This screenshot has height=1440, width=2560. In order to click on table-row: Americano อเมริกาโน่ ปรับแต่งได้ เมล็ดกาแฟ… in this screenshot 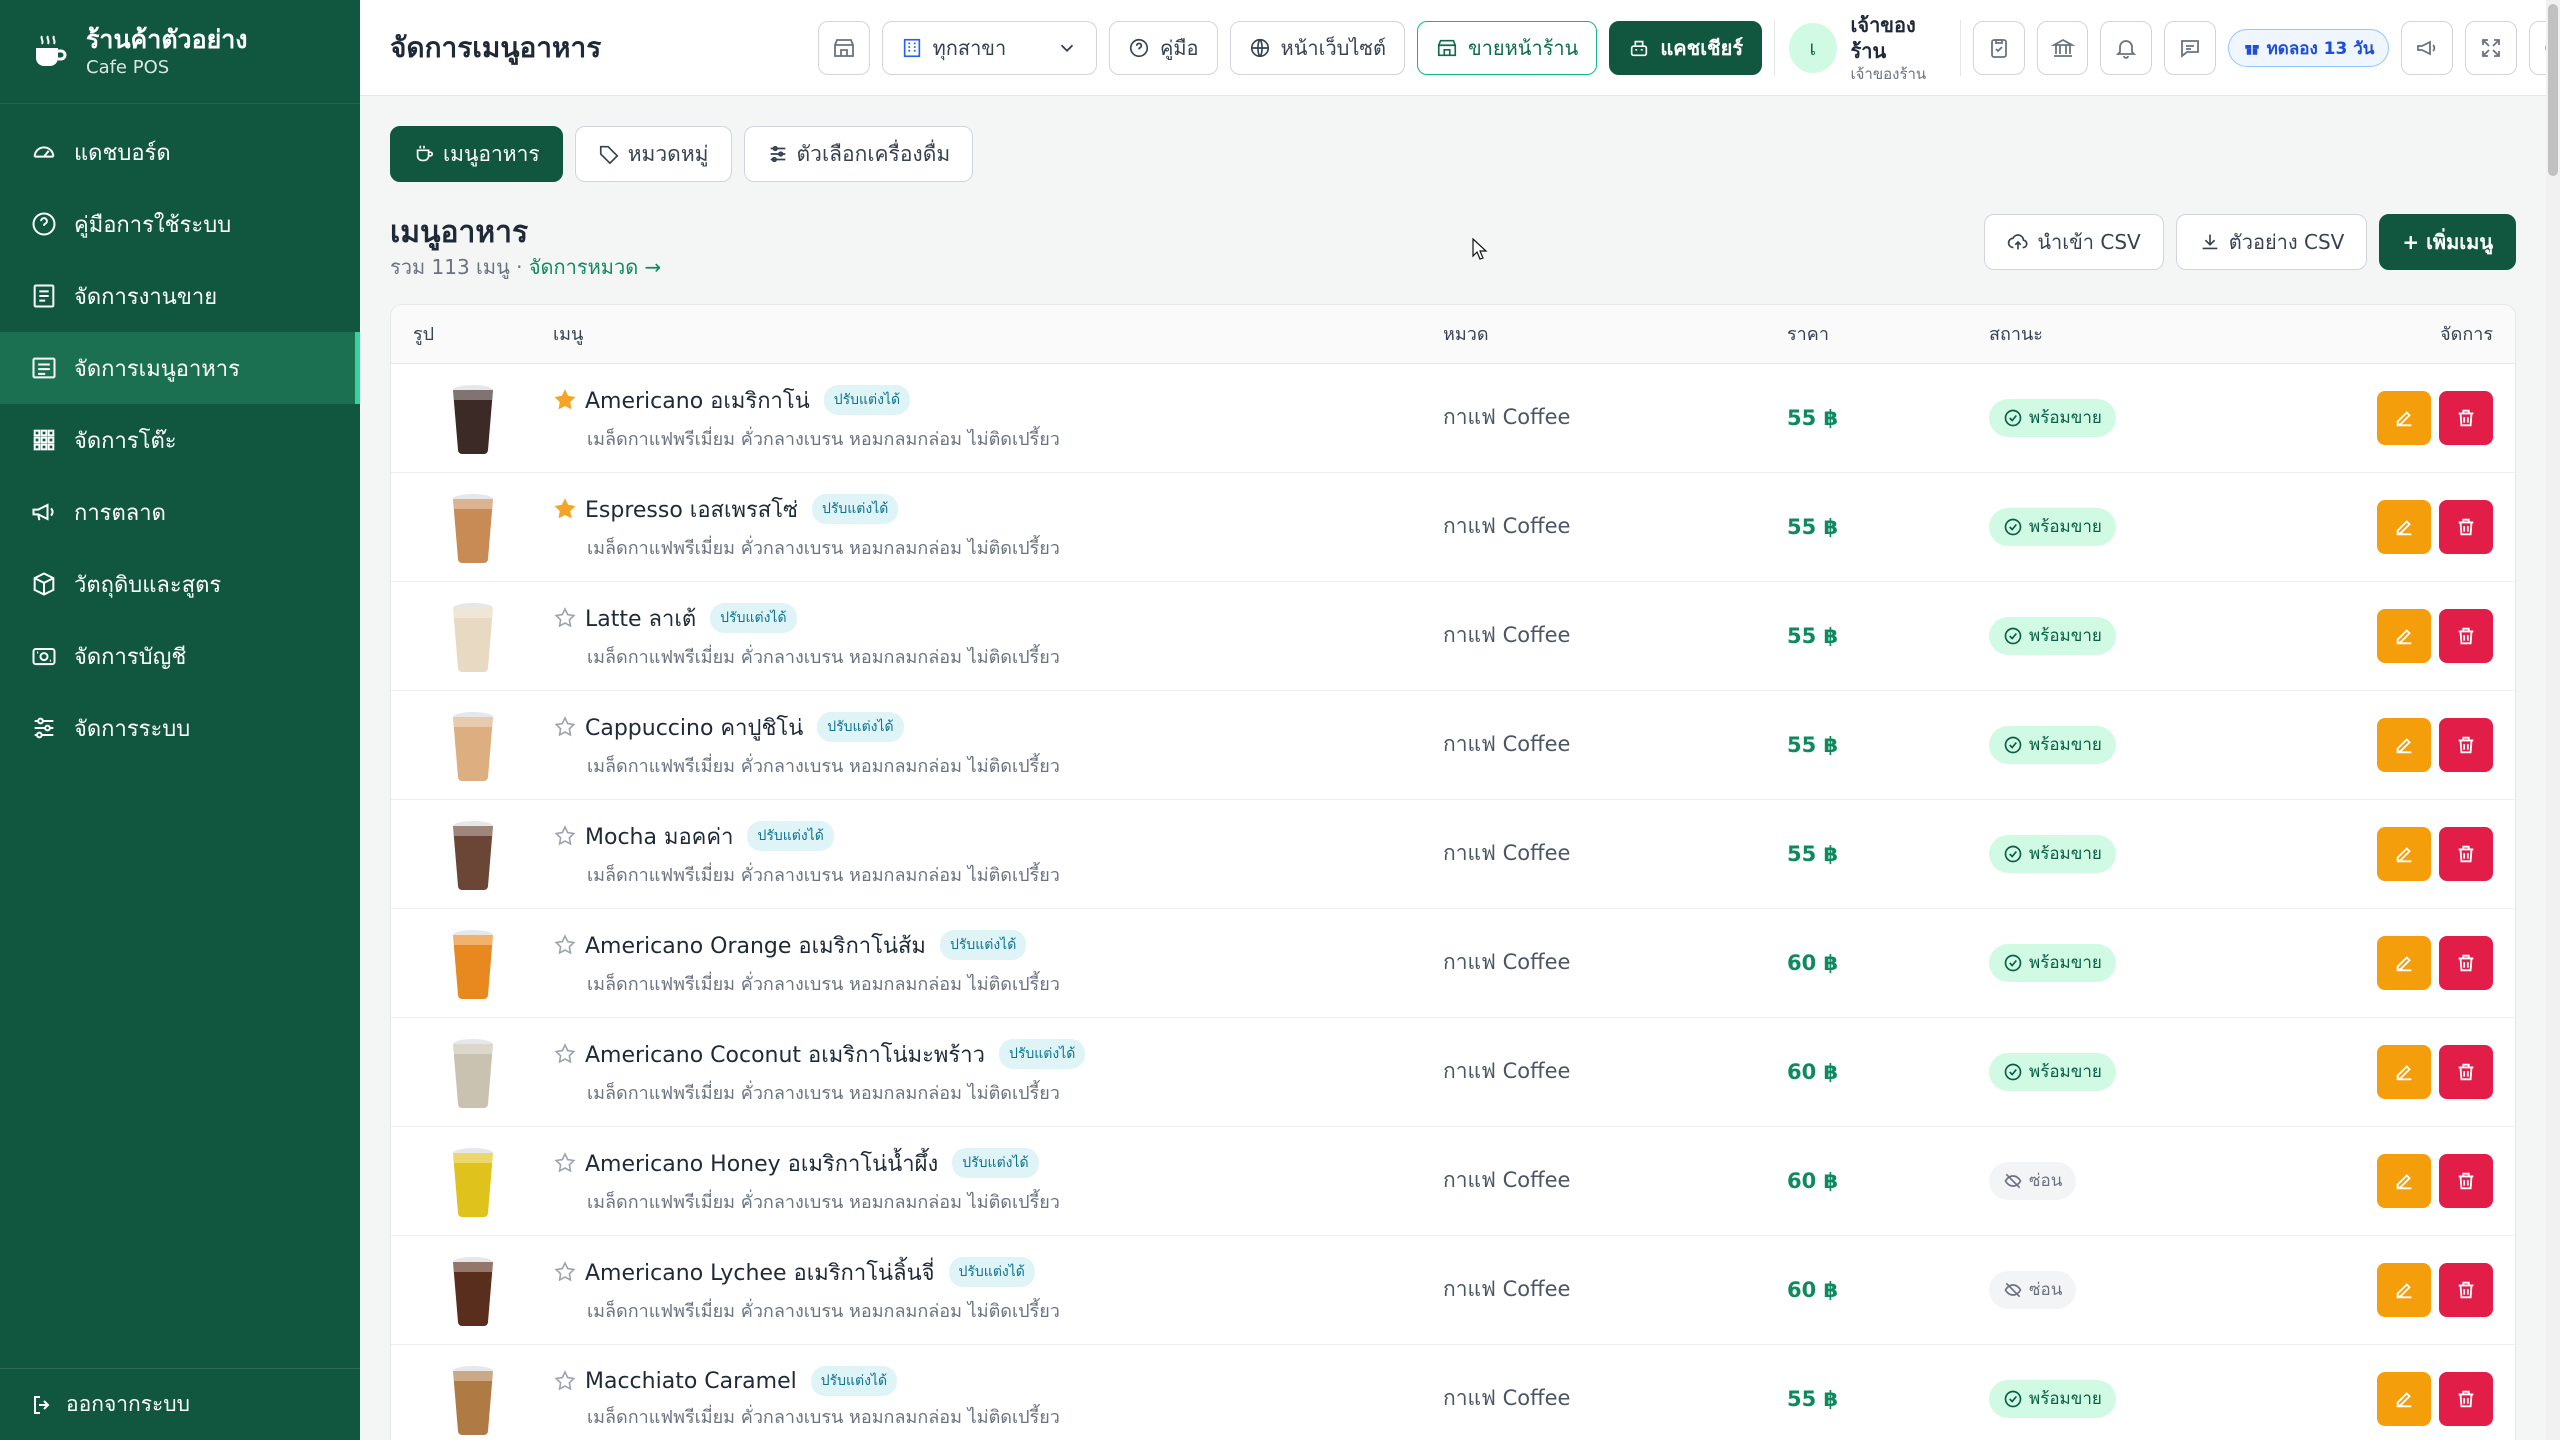, I will do `click(1453, 418)`.